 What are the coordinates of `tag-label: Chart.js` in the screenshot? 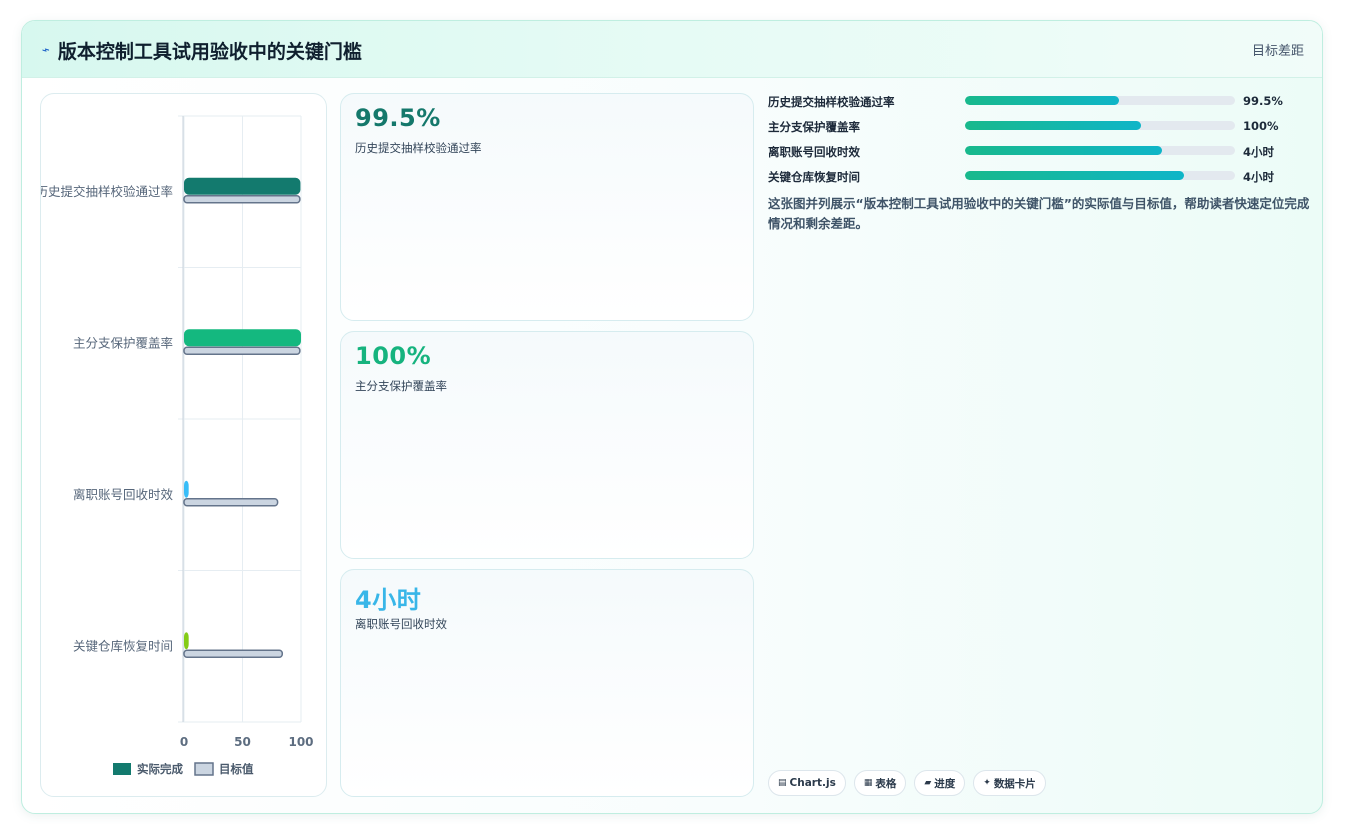 It's located at (812, 783).